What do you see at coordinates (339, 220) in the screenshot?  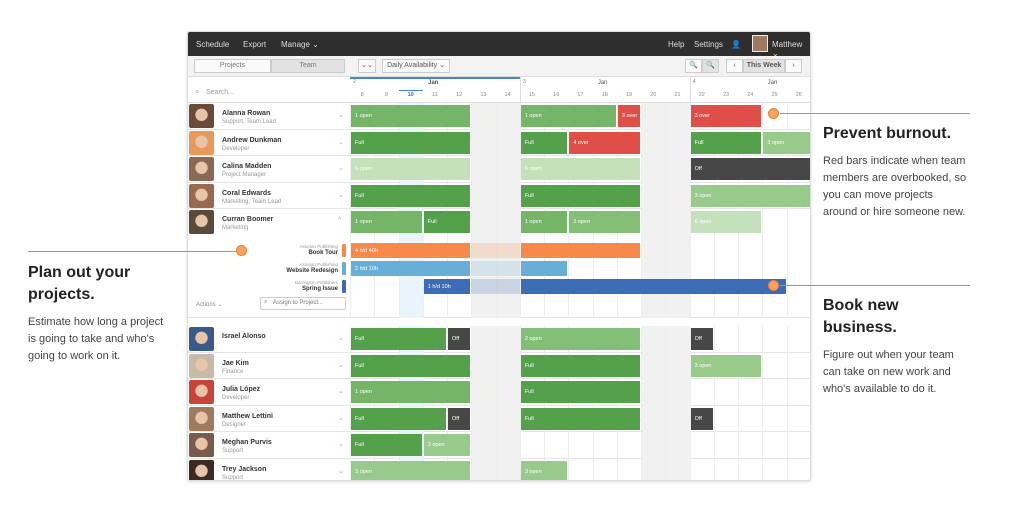 I see `chevron-up-icon: ^` at bounding box center [339, 220].